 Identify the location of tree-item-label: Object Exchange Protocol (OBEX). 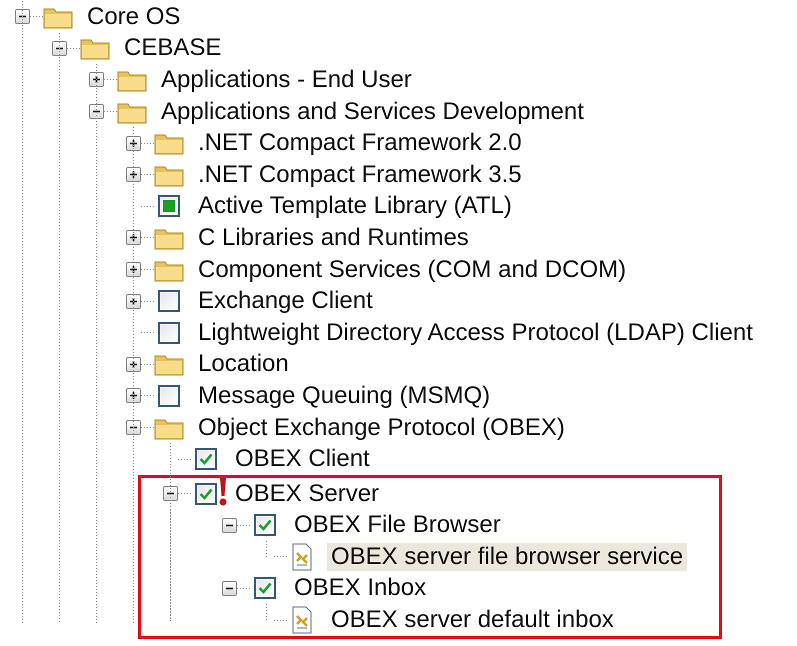
(381, 428).